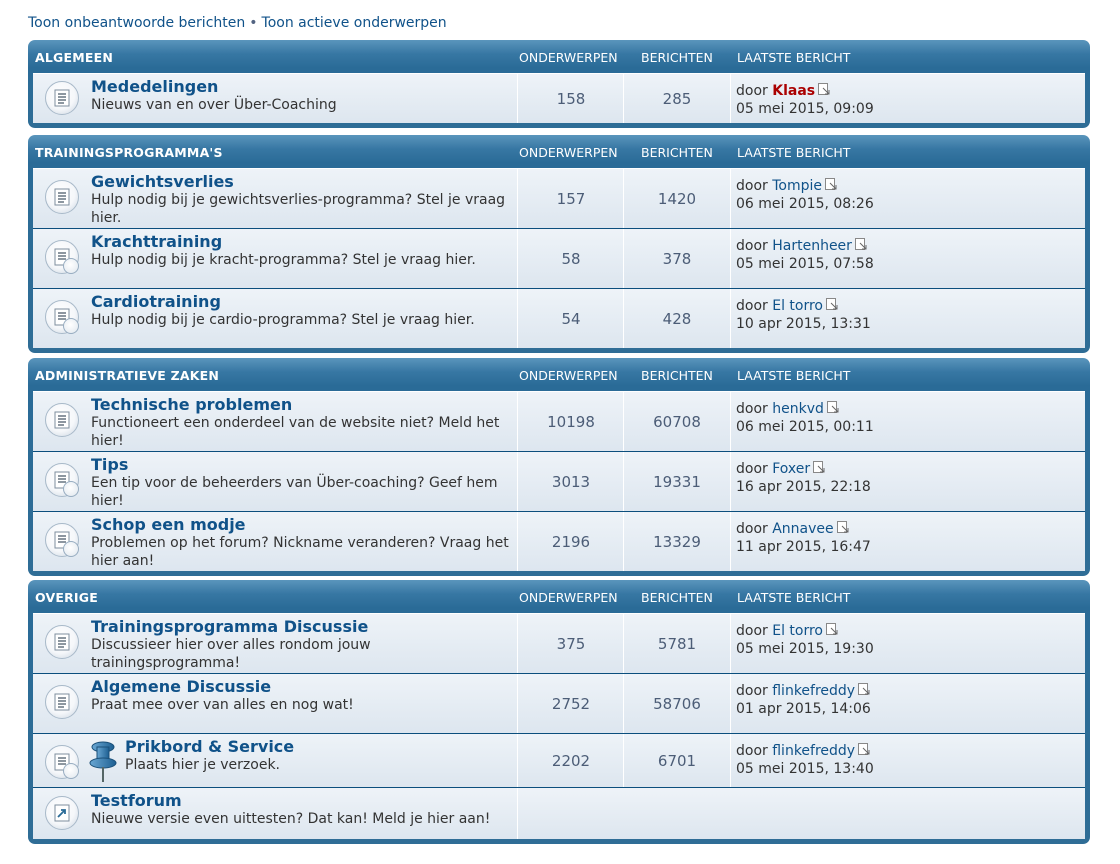 The height and width of the screenshot is (864, 1120). Describe the element at coordinates (570, 760) in the screenshot. I see `topics-count: 2202` at that location.